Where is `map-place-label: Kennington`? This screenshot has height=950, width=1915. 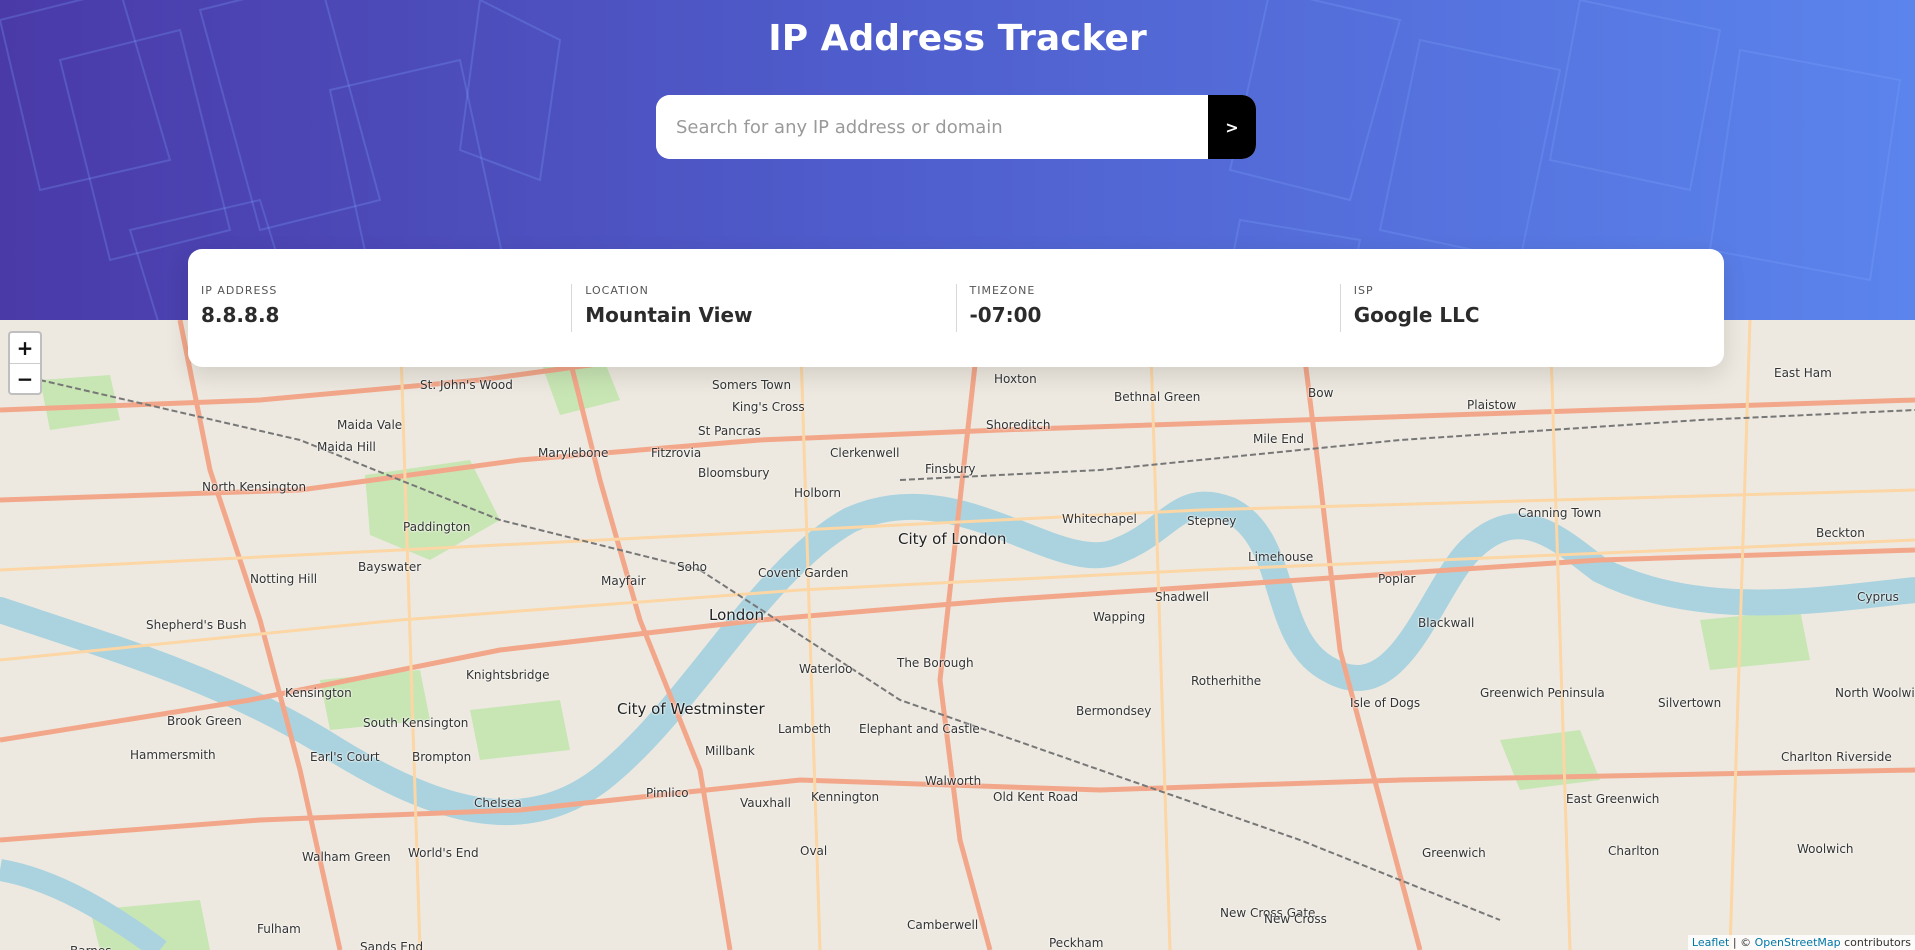
map-place-label: Kennington is located at coordinates (845, 797).